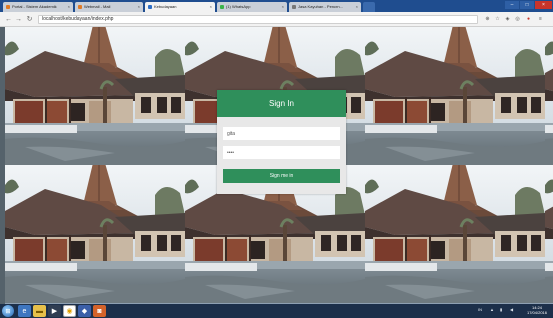 This screenshot has height=318, width=553. What do you see at coordinates (507, 19) in the screenshot?
I see `extension-icon: ◈` at bounding box center [507, 19].